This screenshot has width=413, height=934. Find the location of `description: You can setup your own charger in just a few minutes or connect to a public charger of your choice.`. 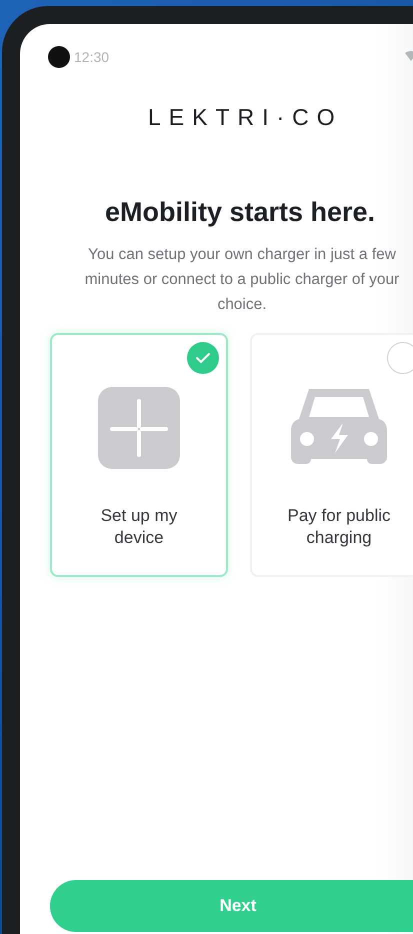

description: You can setup your own charger in just a few minutes or connect to a public charger of your choice. is located at coordinates (242, 280).